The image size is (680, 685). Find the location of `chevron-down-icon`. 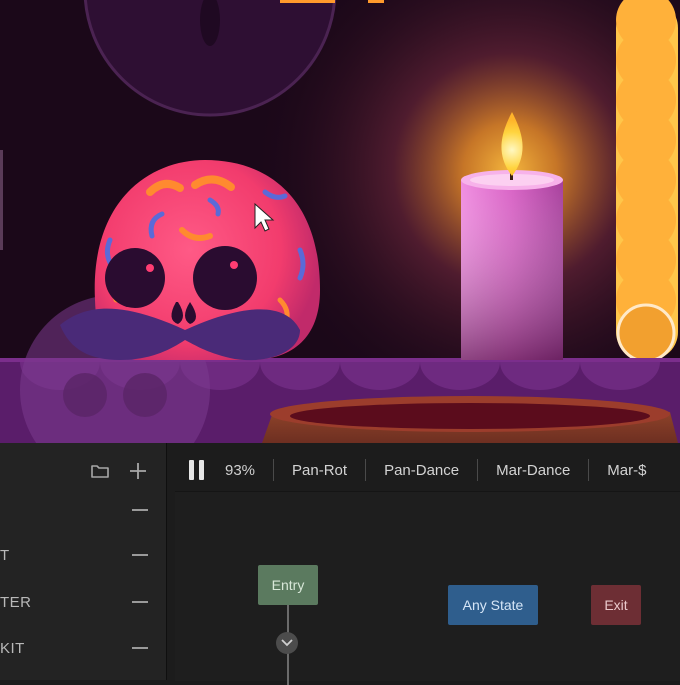

chevron-down-icon is located at coordinates (287, 643).